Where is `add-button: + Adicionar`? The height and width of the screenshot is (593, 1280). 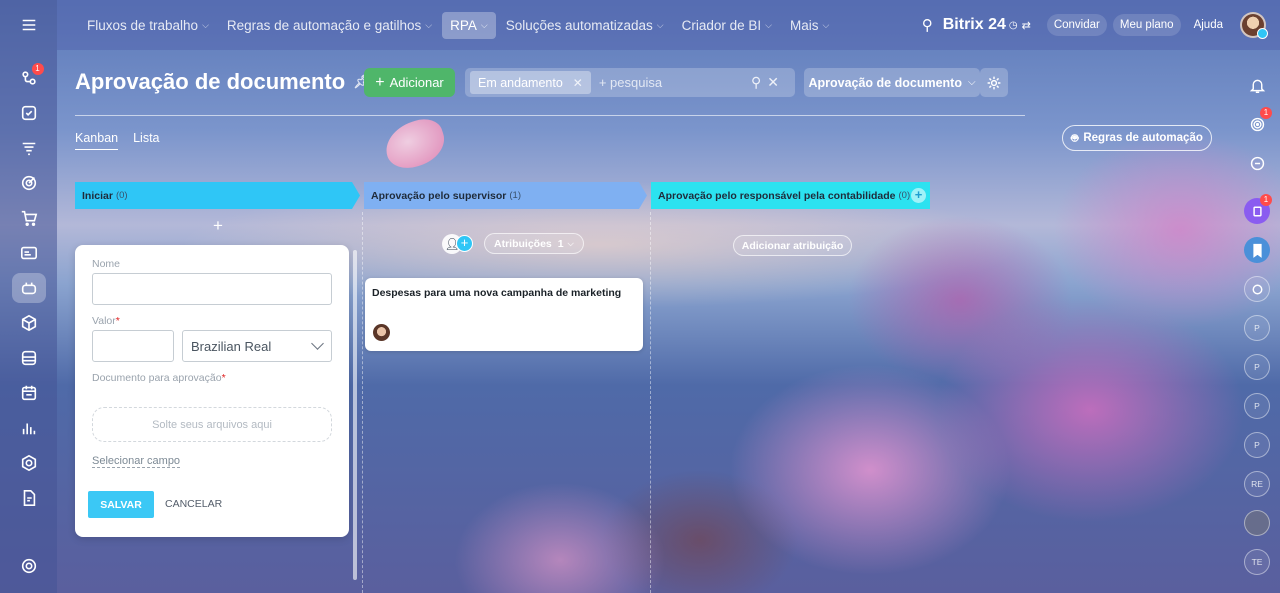 add-button: + Adicionar is located at coordinates (409, 82).